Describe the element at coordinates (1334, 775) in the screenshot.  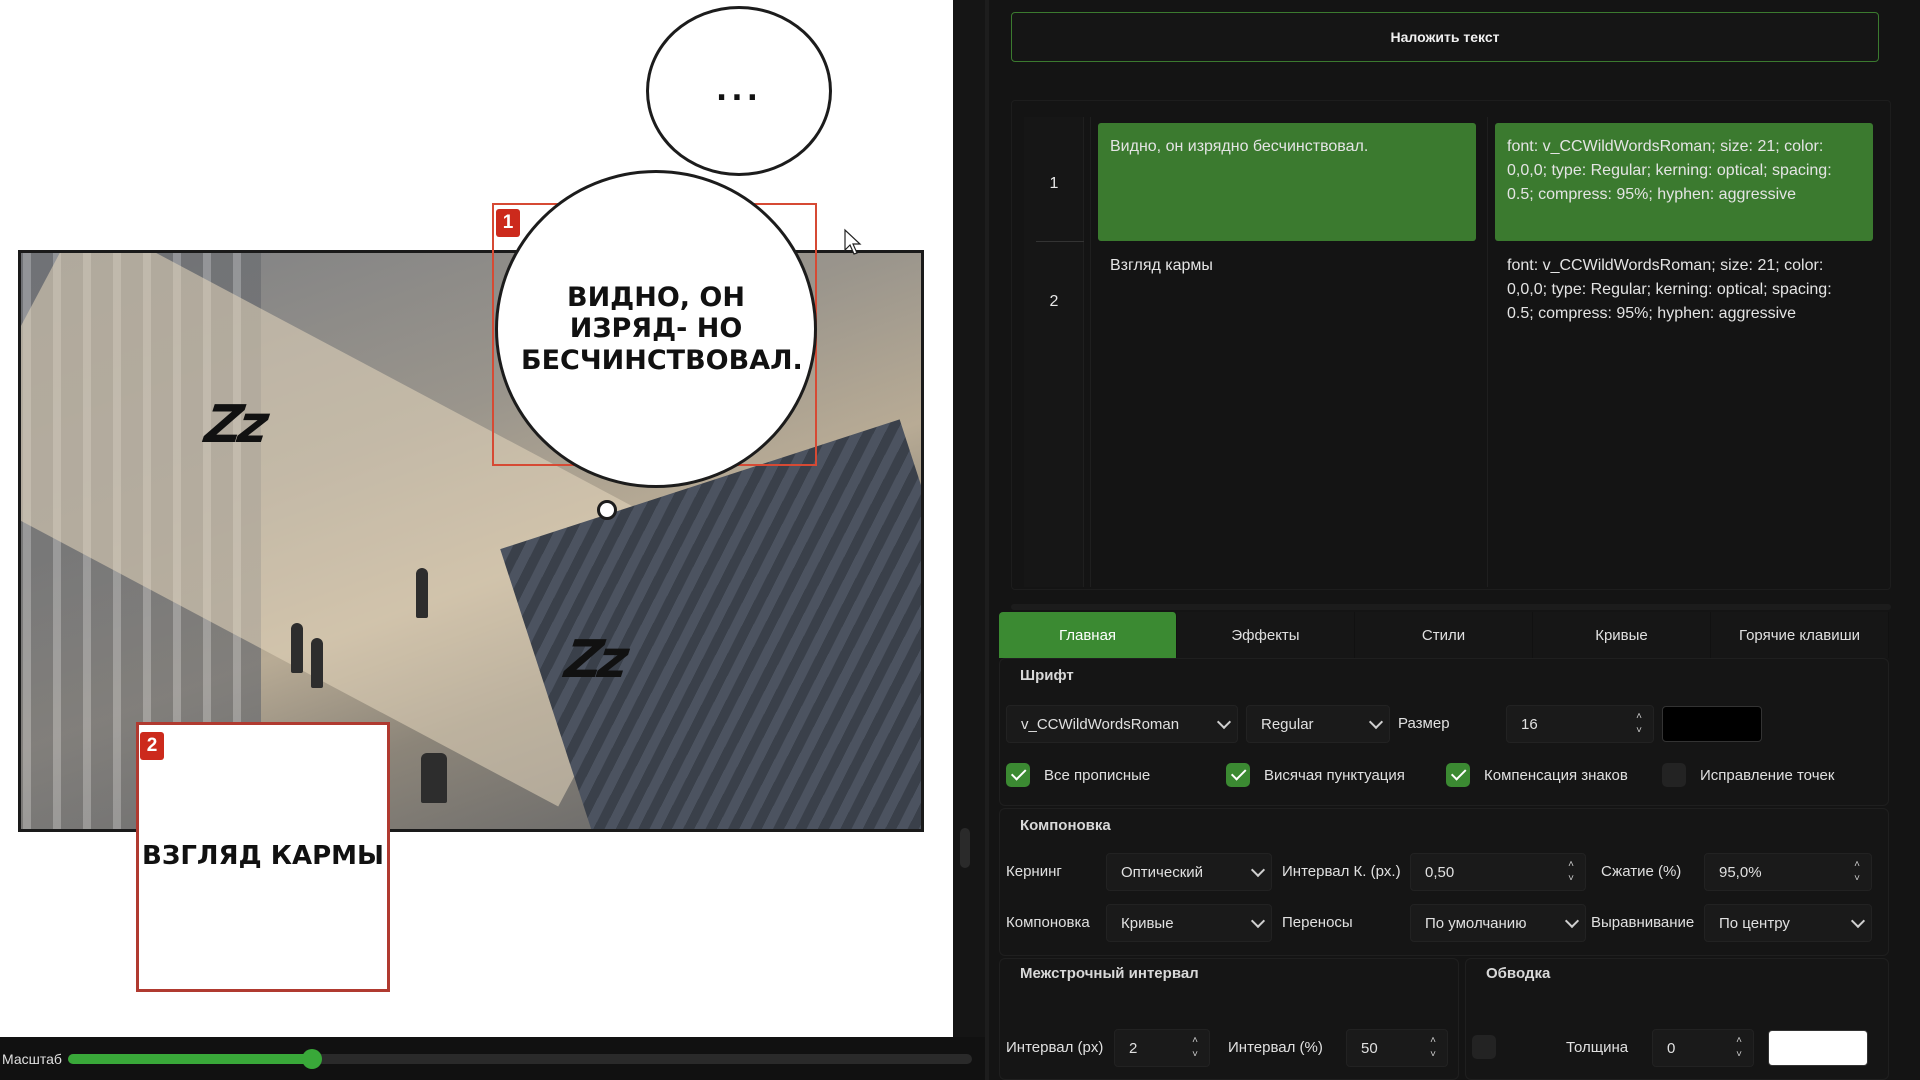
I see `checkbox-label: Висячая пунктуация` at that location.